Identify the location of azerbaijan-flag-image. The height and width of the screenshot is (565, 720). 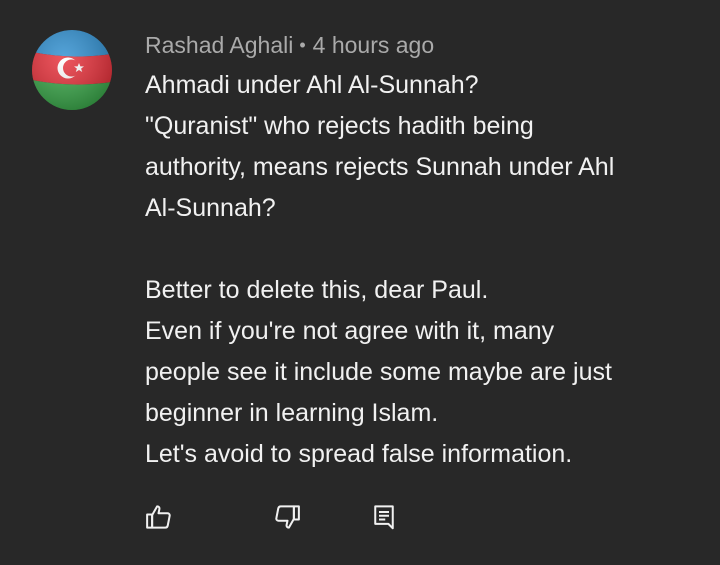
(72, 70).